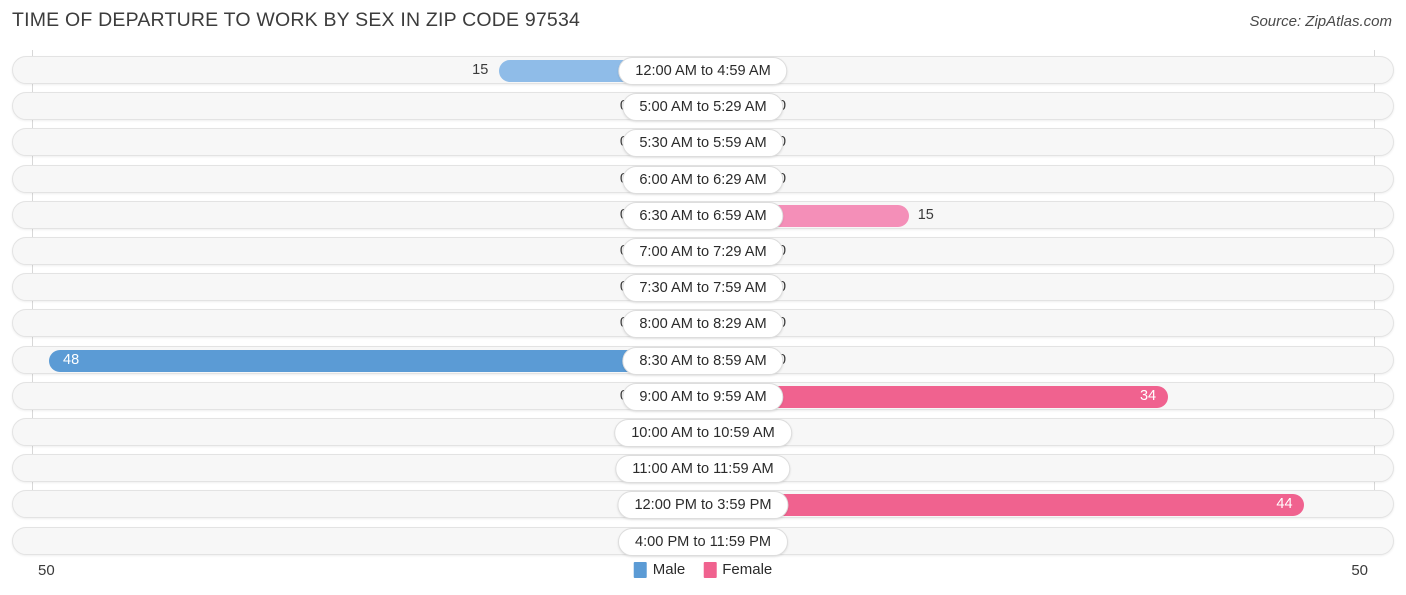 The image size is (1406, 595). I want to click on table-row: 005:00 AM to 5:29 AM, so click(703, 107).